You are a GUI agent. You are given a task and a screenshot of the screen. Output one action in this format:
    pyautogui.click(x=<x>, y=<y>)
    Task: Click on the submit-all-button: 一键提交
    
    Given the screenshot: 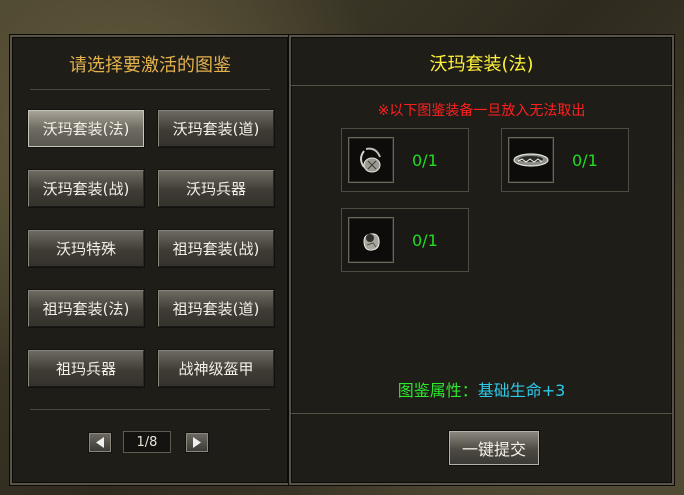 What is the action you would take?
    pyautogui.click(x=494, y=448)
    